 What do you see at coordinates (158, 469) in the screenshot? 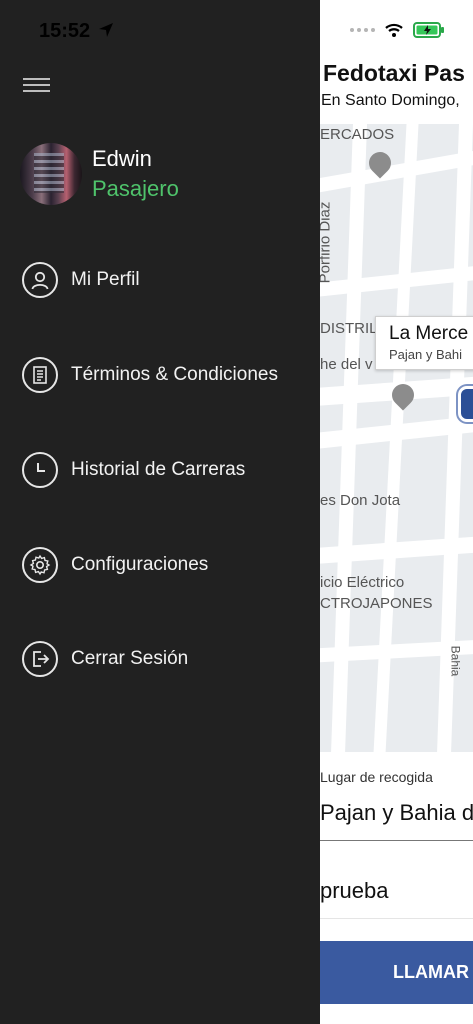
I see `menu-item-label: Historial de Carreras` at bounding box center [158, 469].